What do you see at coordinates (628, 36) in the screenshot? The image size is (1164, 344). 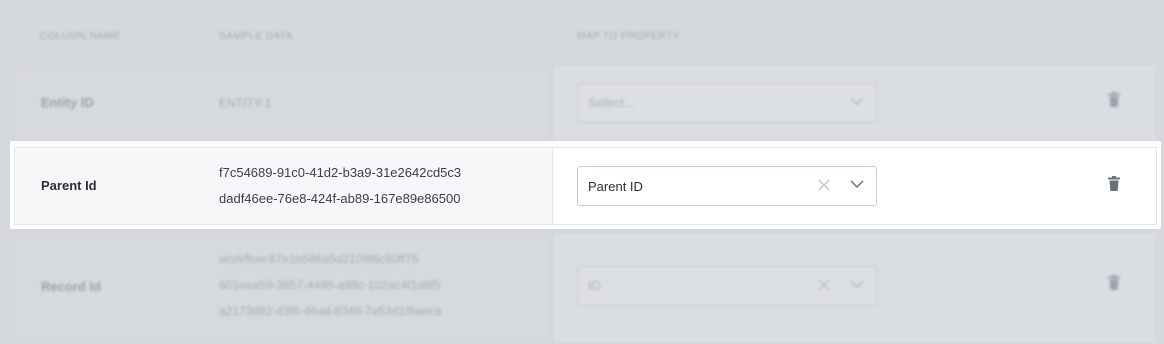 I see `map-to-property-header: MAP TO PROPERTY` at bounding box center [628, 36].